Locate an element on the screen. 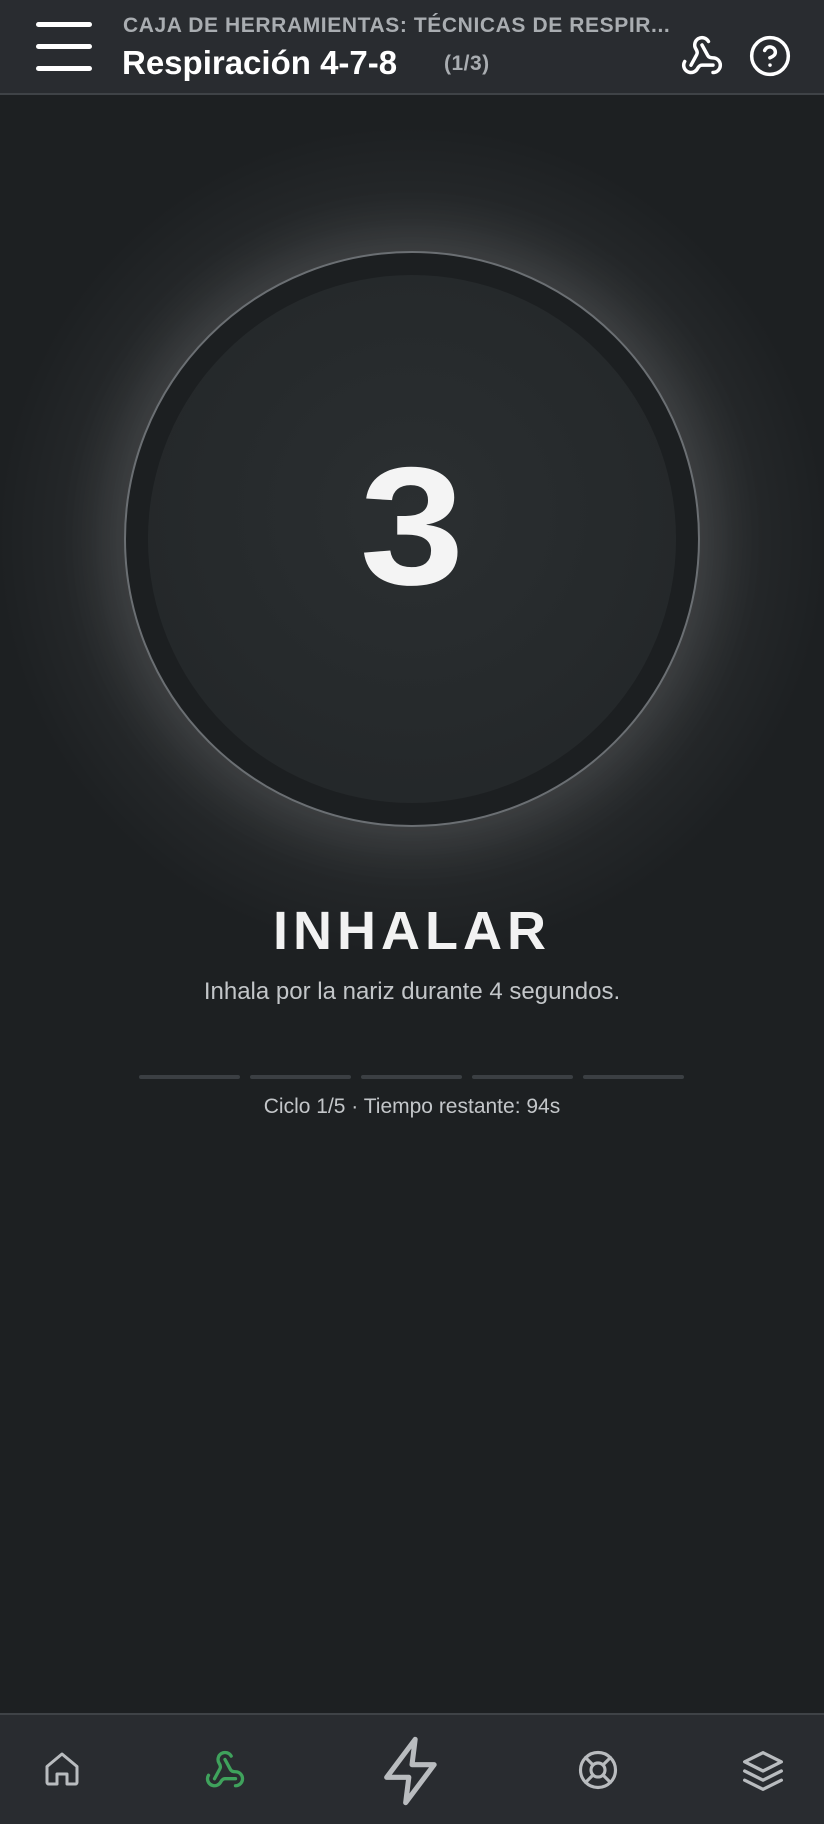  page-title: Respiración 4-7-8 is located at coordinates (260, 62).